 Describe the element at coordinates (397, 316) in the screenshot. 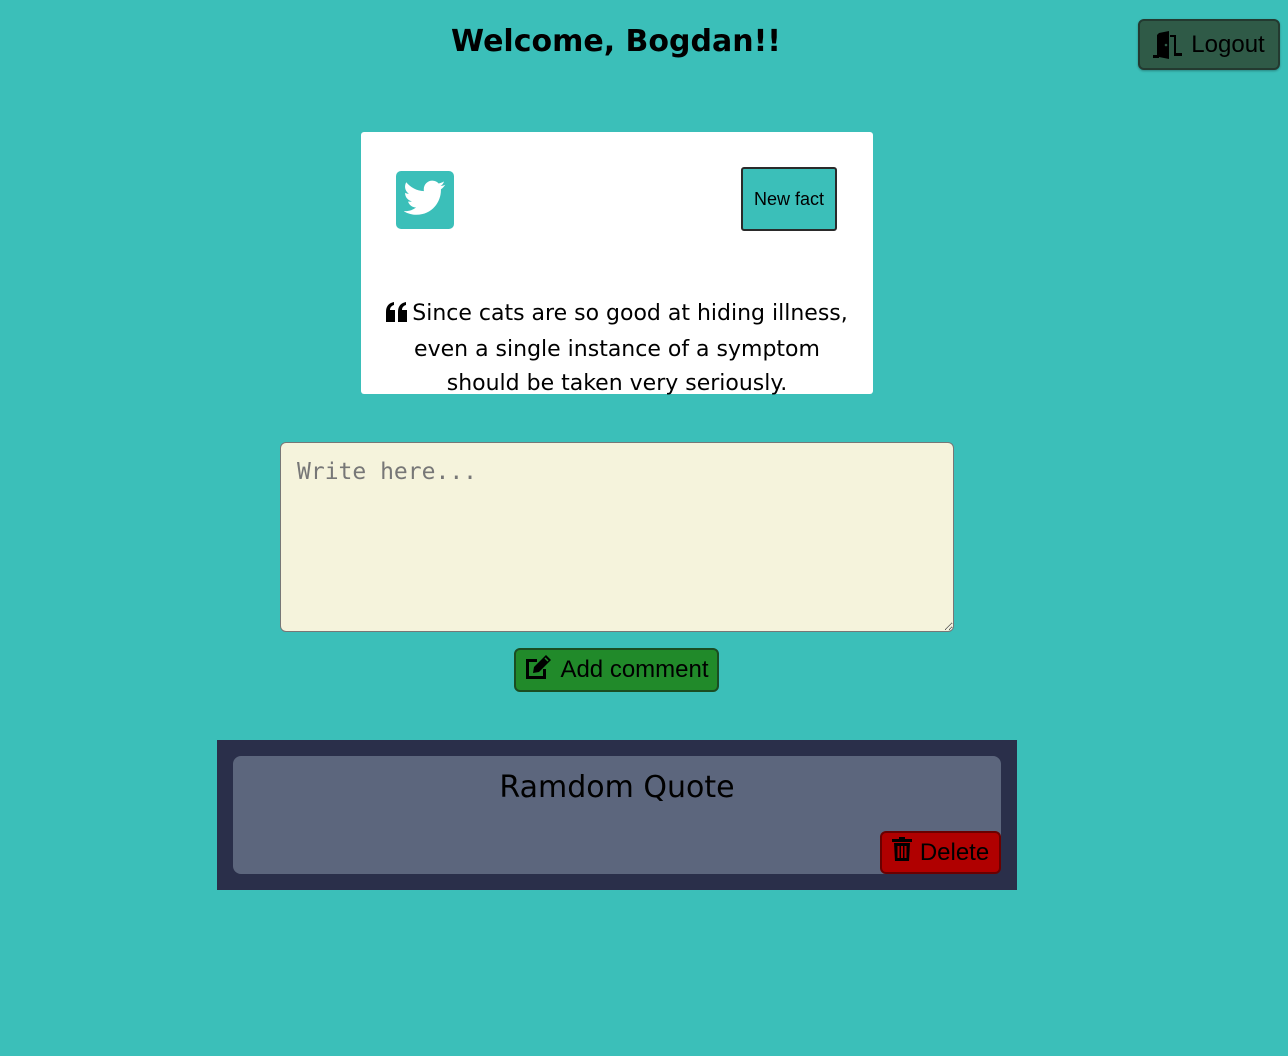

I see `quote-left-icon` at that location.